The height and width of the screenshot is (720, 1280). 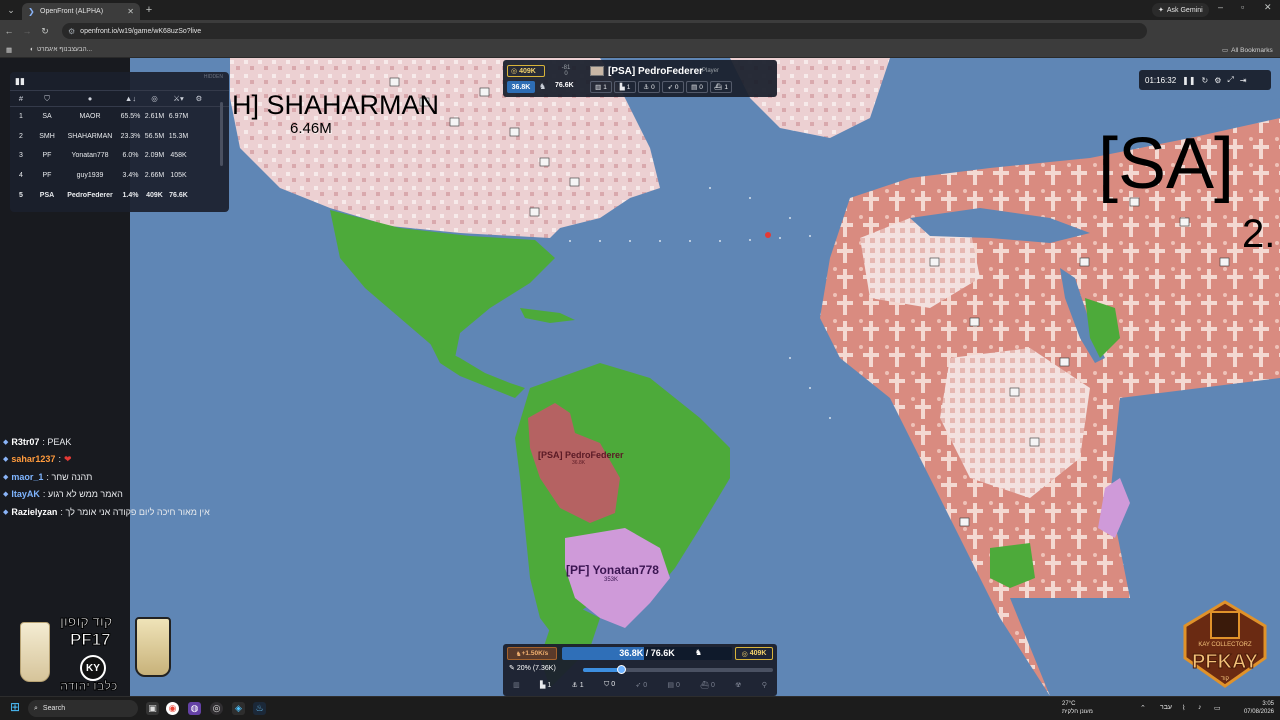 I want to click on language-indicator: עבר, so click(x=1166, y=707).